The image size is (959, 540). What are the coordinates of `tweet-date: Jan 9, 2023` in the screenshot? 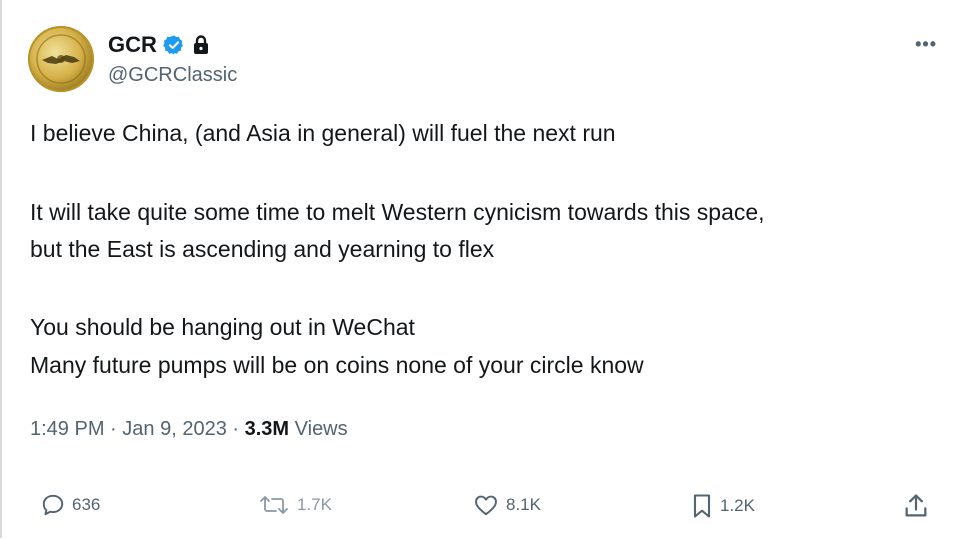 It's located at (174, 429).